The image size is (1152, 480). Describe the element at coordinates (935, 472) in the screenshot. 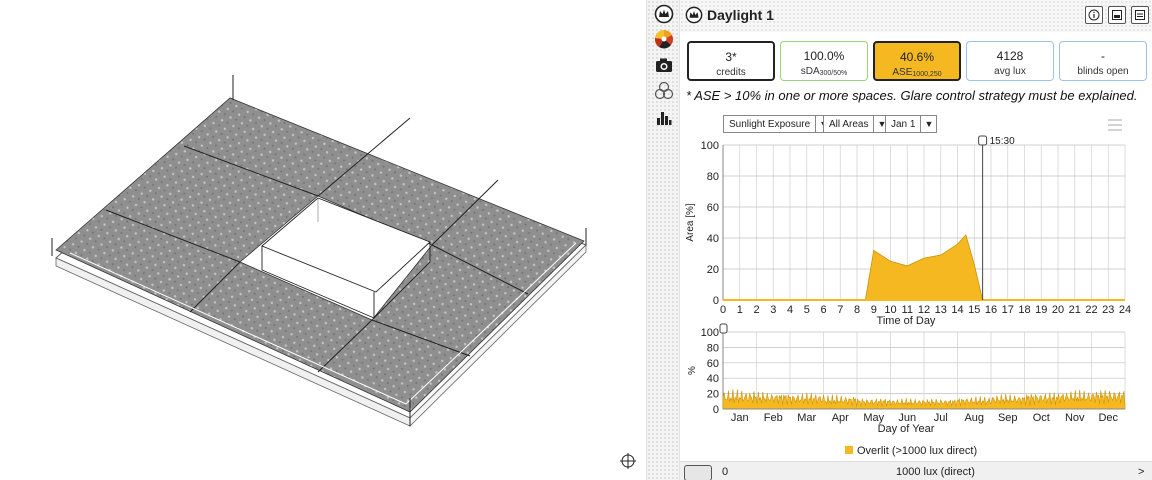

I see `threshold-value: 1000 lux (direct)` at that location.